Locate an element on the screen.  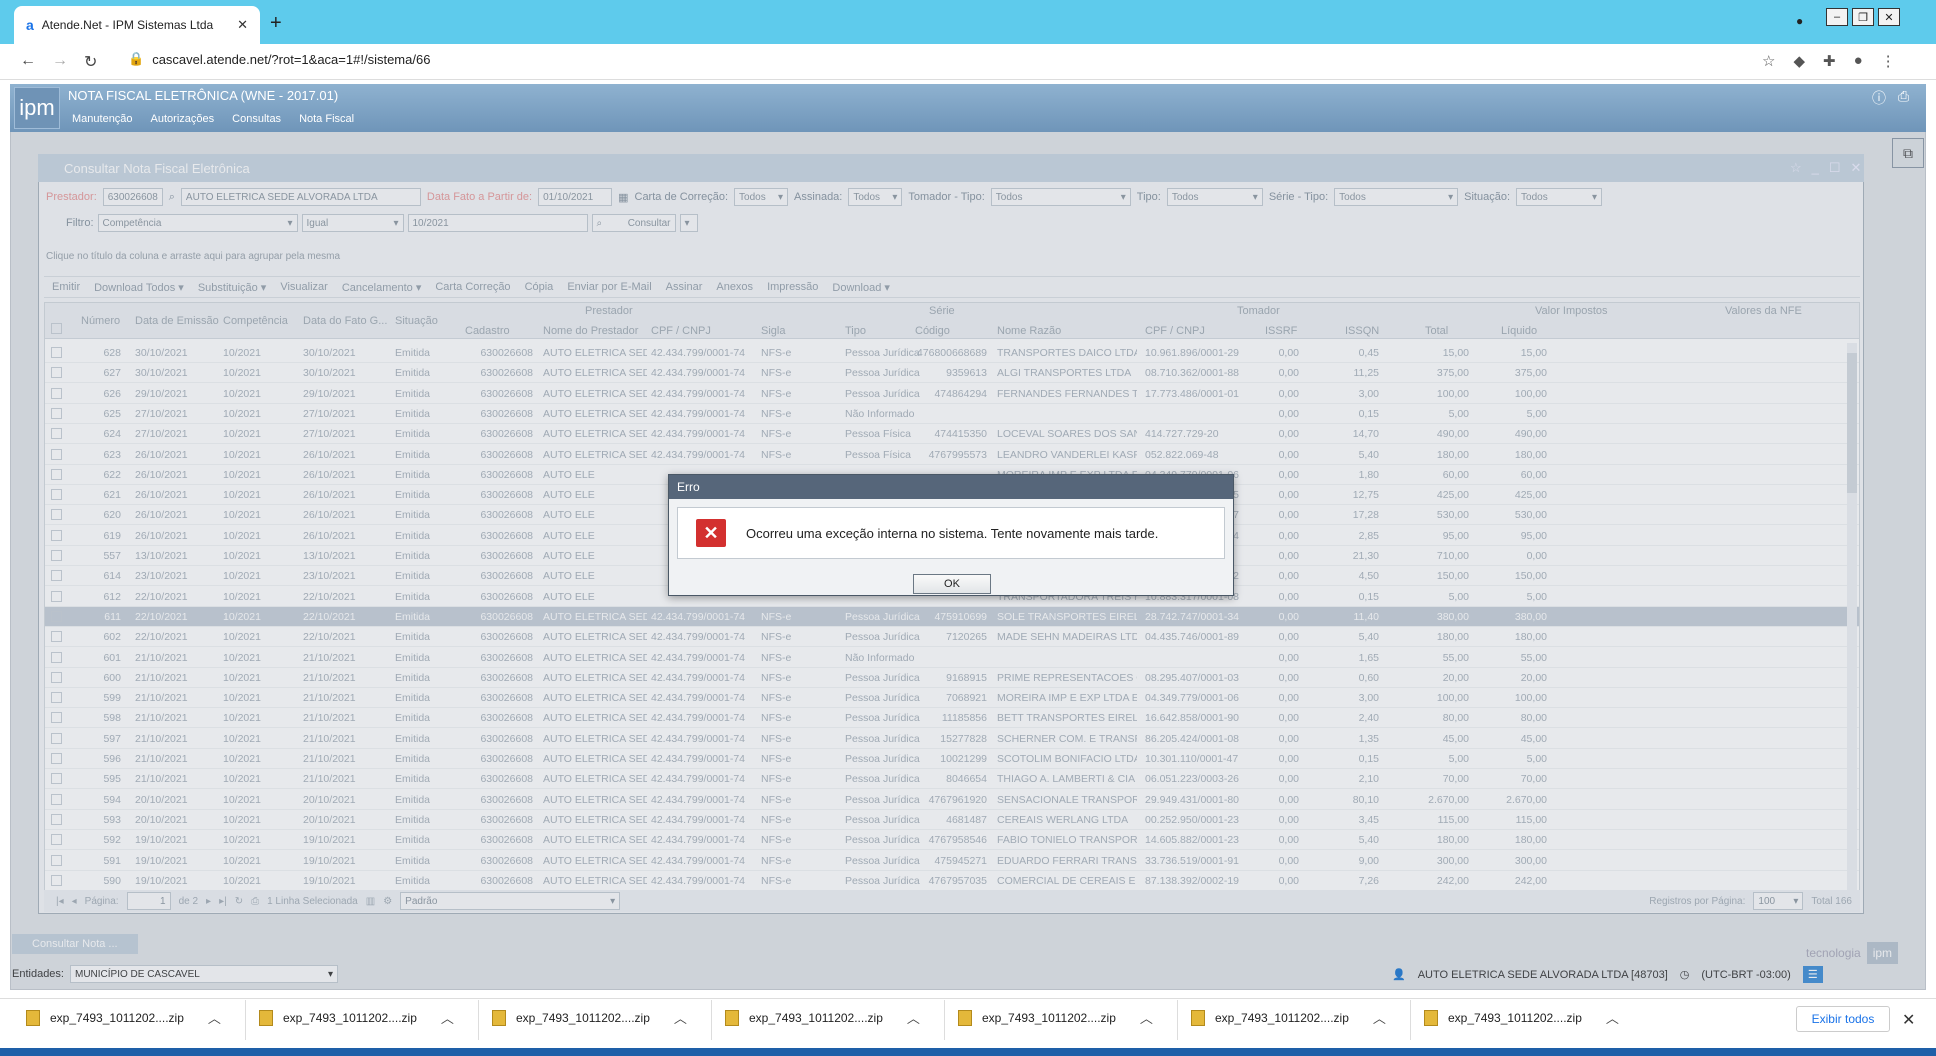
menu-nota-fiscal: Nota Fiscal is located at coordinates (326, 119).